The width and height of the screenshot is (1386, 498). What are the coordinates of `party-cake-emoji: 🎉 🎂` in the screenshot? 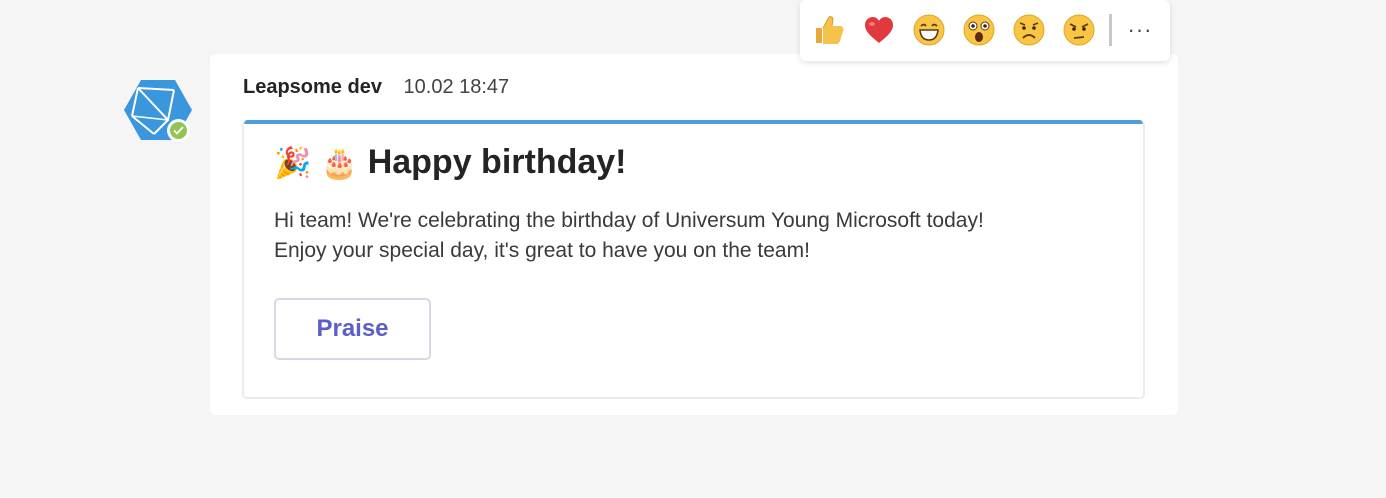 It's located at (316, 163).